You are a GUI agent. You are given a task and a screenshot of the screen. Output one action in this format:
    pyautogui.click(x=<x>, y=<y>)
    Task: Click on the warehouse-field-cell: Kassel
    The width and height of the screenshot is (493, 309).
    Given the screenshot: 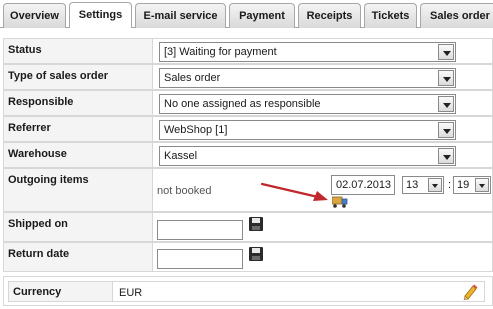 What is the action you would take?
    pyautogui.click(x=323, y=155)
    